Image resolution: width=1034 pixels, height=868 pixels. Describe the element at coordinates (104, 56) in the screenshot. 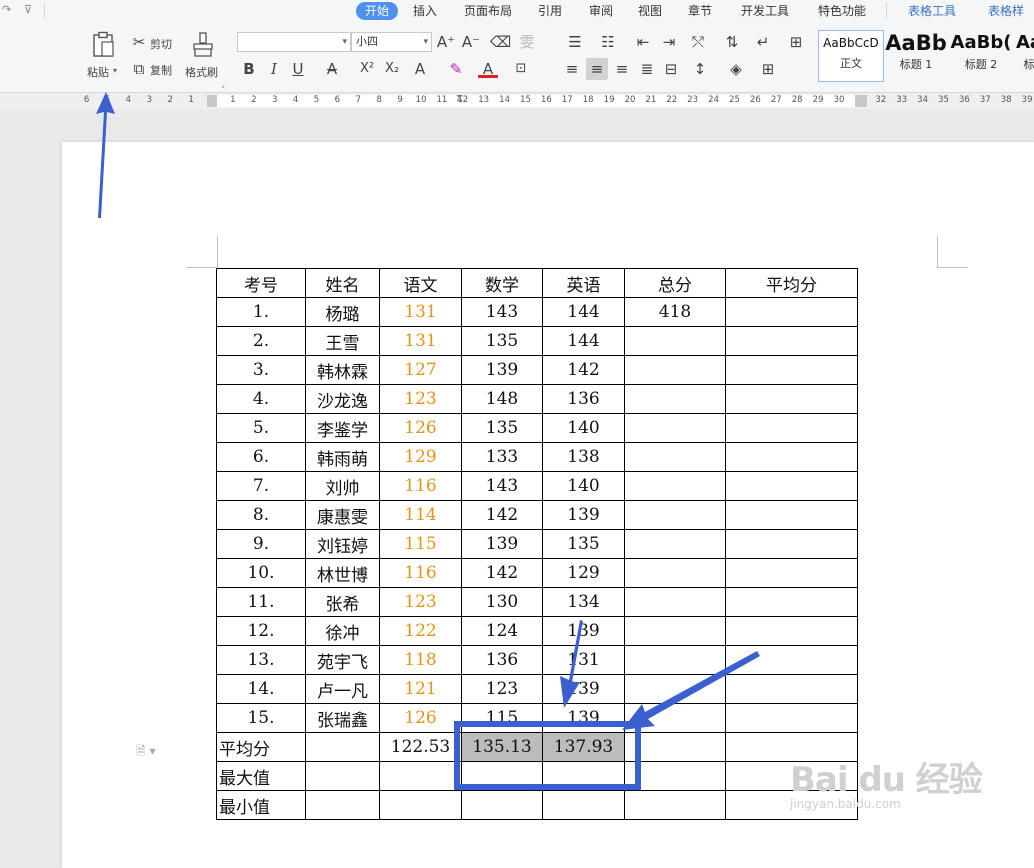

I see `paste-button: 粘贴 ▾` at that location.